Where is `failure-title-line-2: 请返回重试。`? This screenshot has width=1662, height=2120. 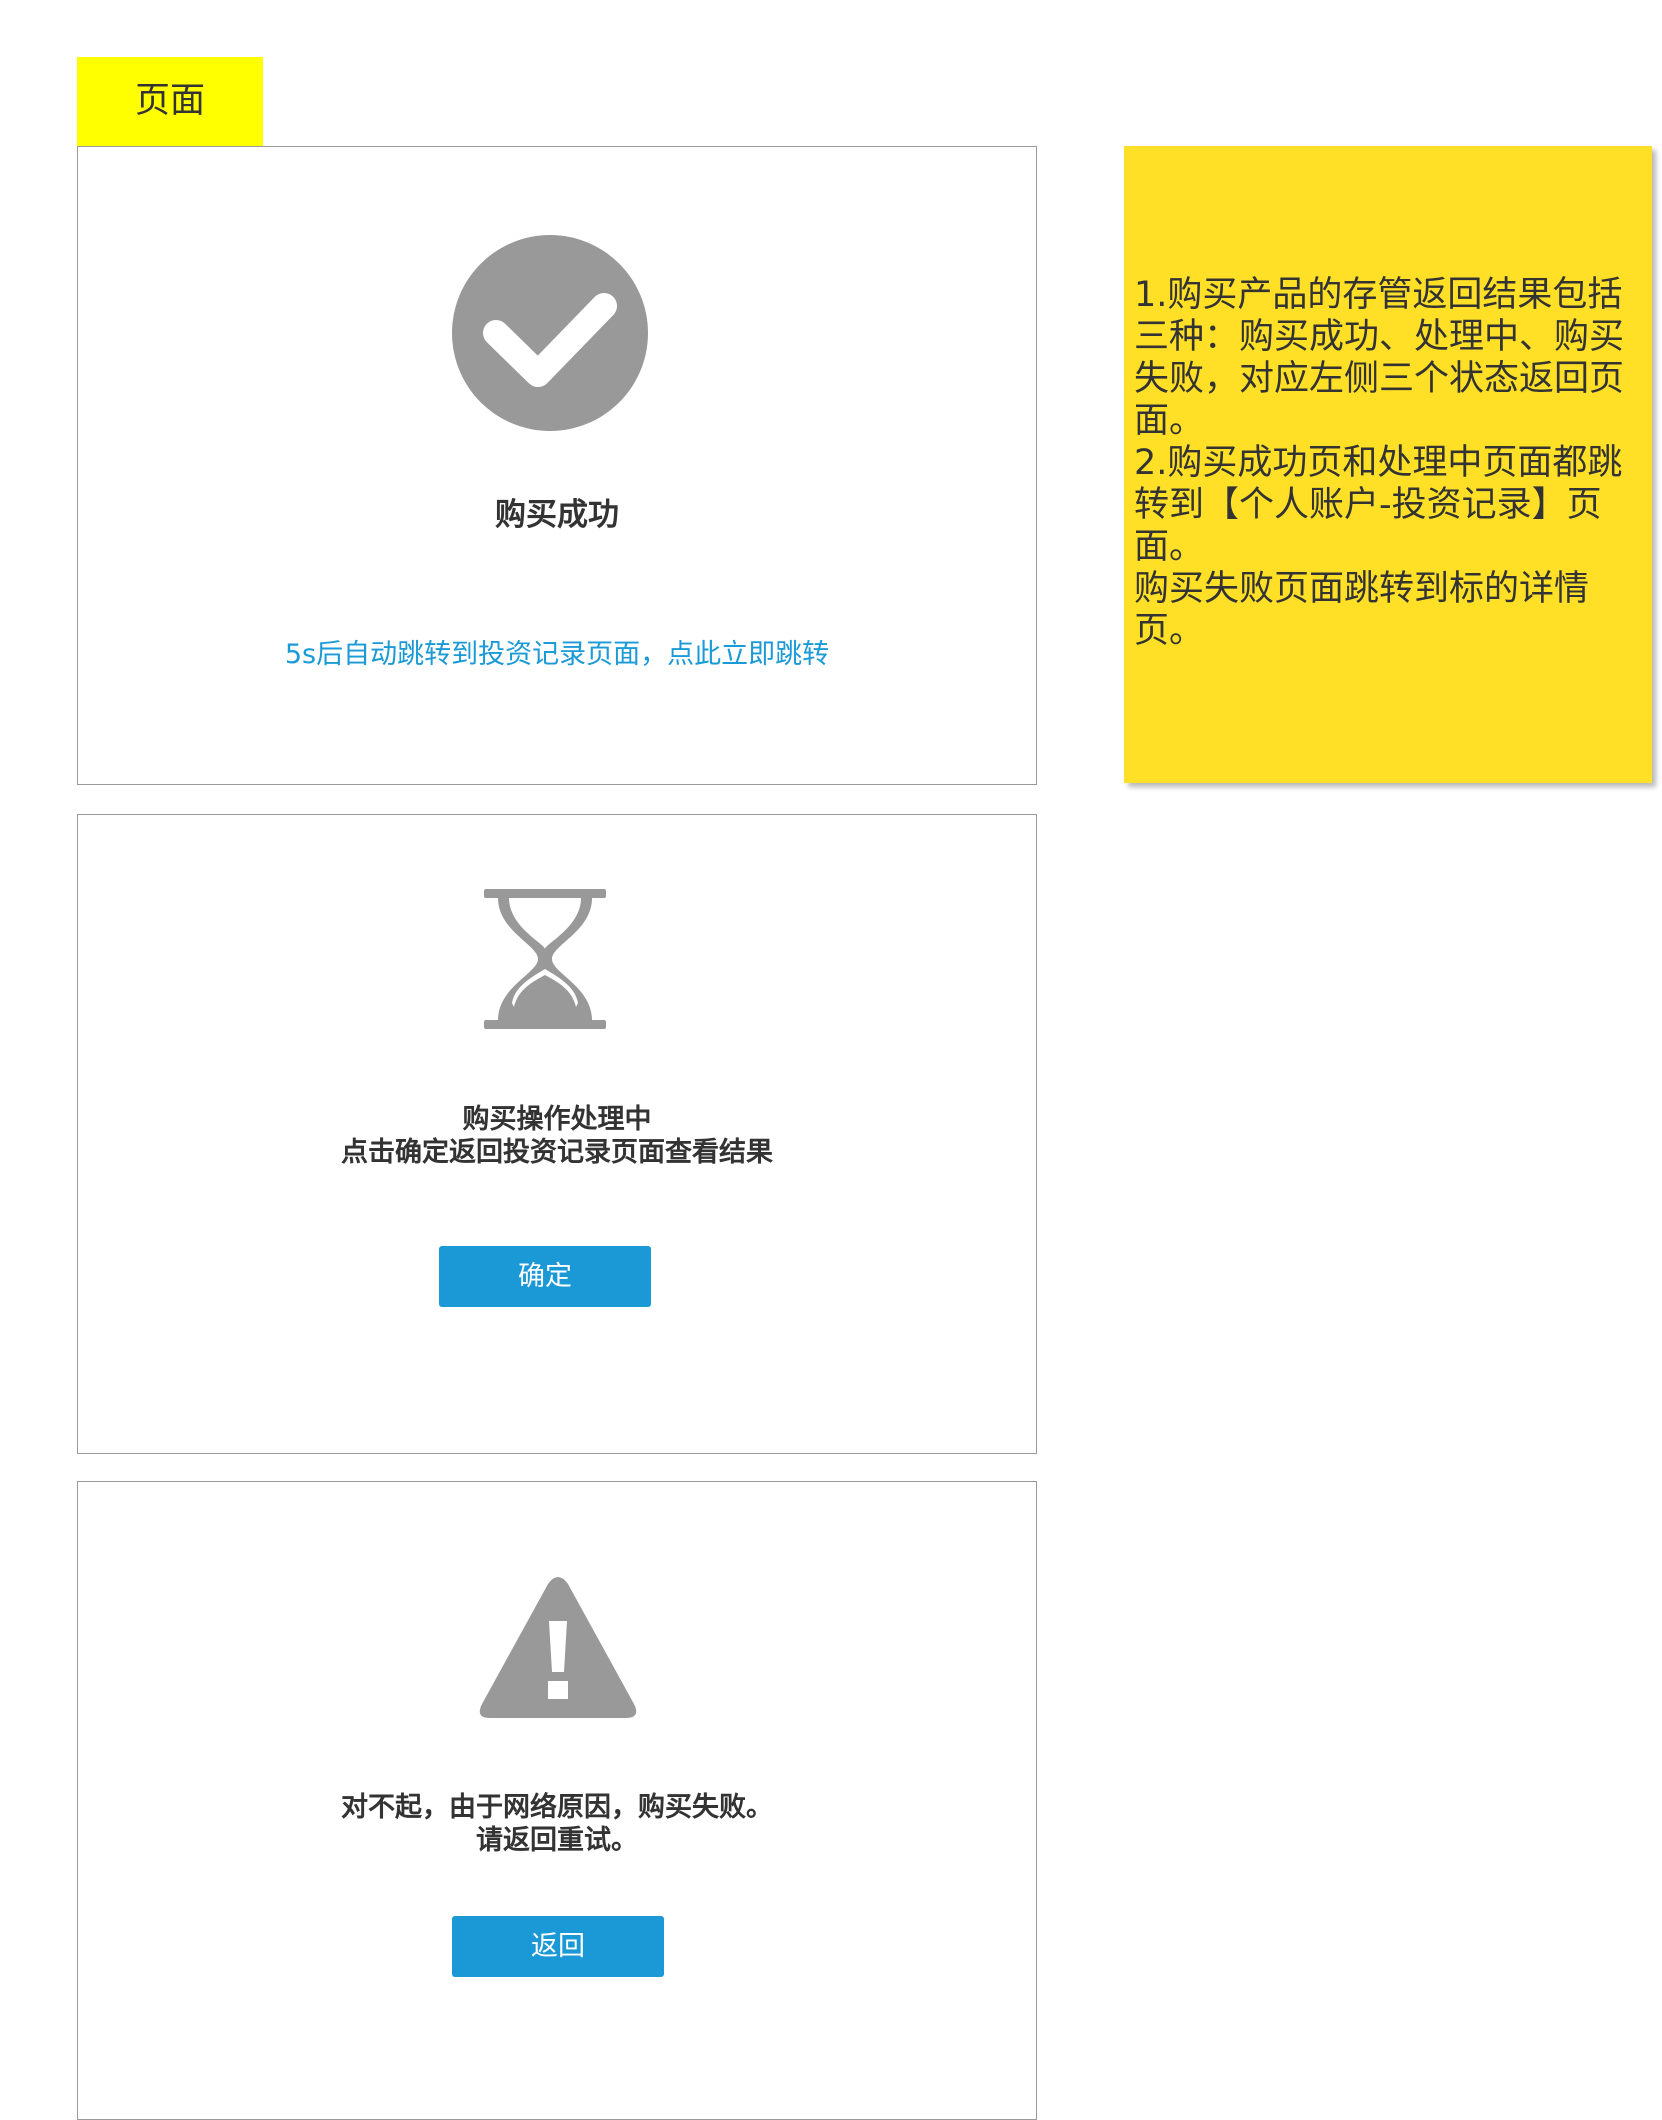
failure-title-line-2: 请返回重试。 is located at coordinates (557, 1840).